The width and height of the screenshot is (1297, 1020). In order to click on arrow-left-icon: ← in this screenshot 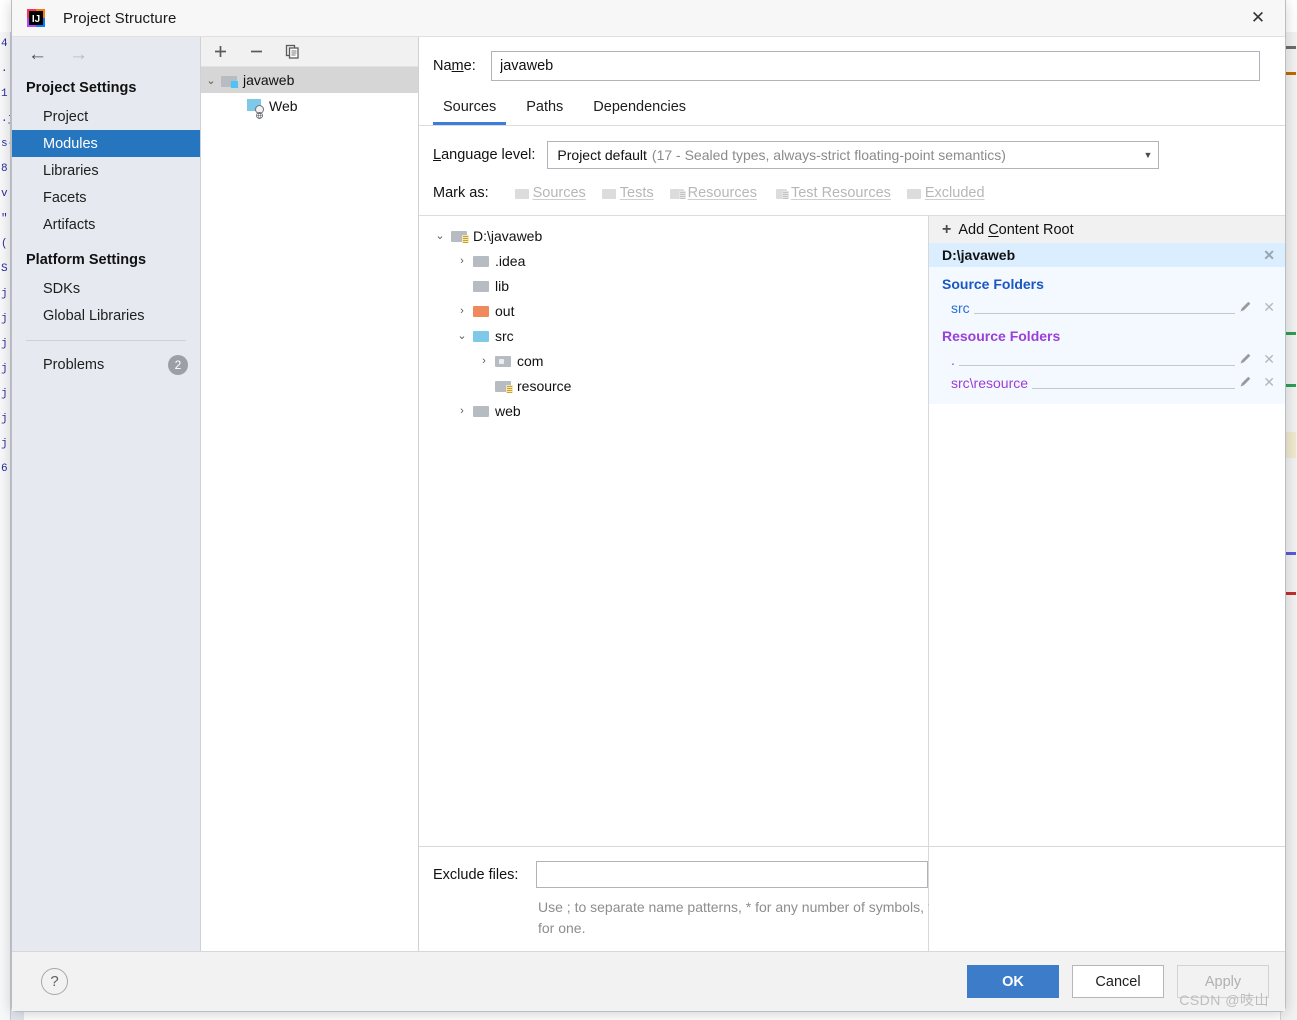, I will do `click(37, 54)`.